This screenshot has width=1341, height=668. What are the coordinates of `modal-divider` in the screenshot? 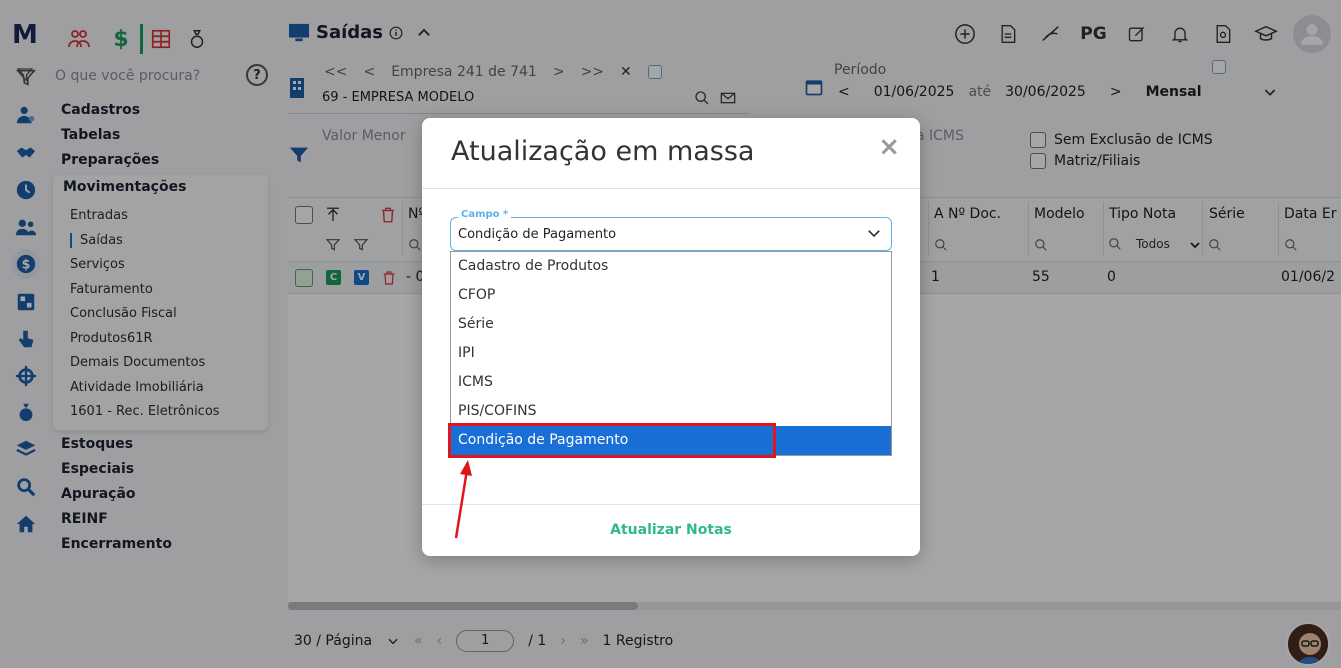 It's located at (671, 188).